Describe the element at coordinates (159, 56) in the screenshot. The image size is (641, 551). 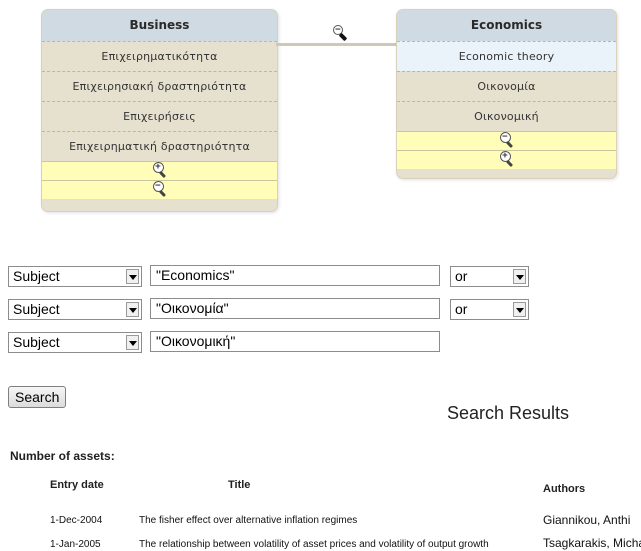
I see `term-row: Επιχειρηματικότητα` at that location.